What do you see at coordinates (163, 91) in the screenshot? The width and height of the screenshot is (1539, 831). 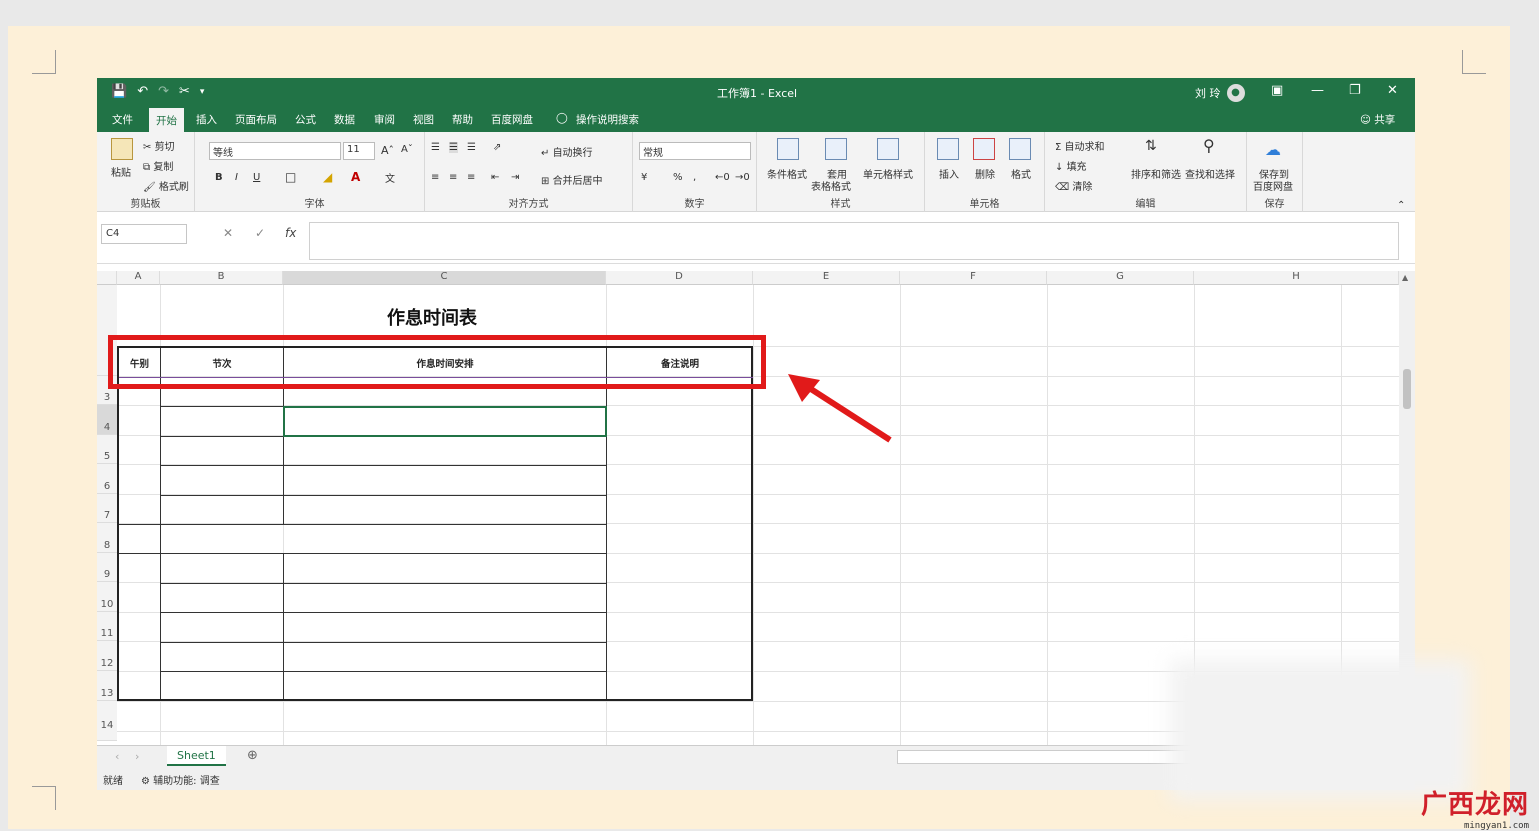 I see `redo-icon: ↷` at bounding box center [163, 91].